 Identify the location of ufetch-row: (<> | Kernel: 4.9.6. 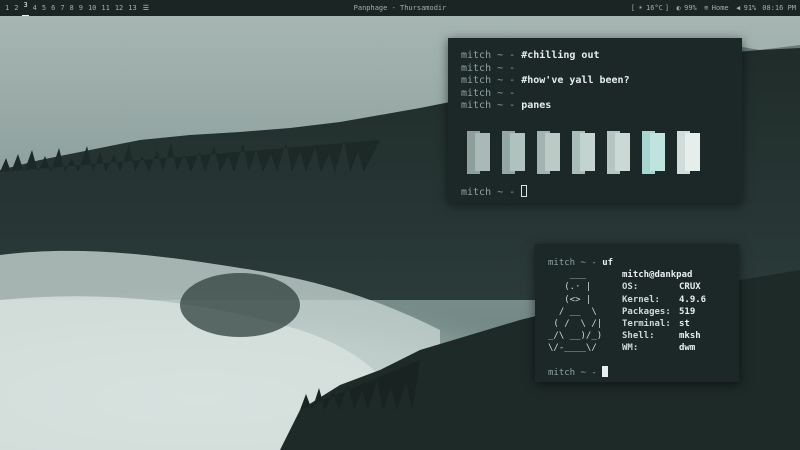
(637, 300).